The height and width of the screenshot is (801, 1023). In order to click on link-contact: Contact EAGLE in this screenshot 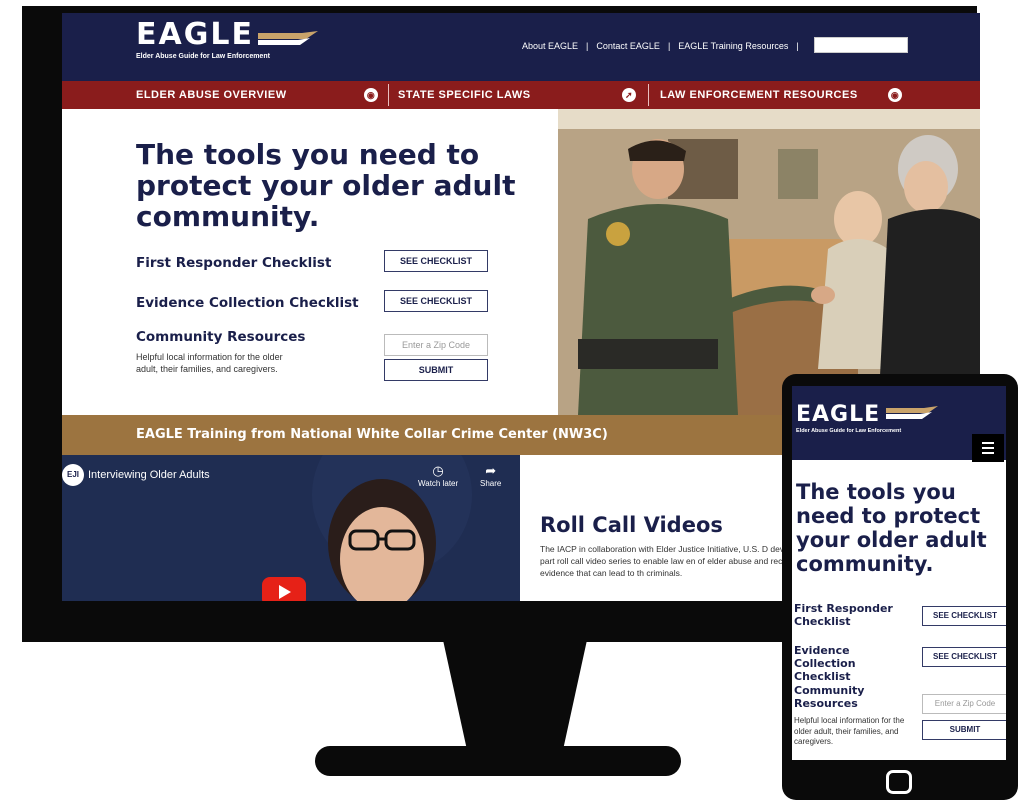, I will do `click(628, 46)`.